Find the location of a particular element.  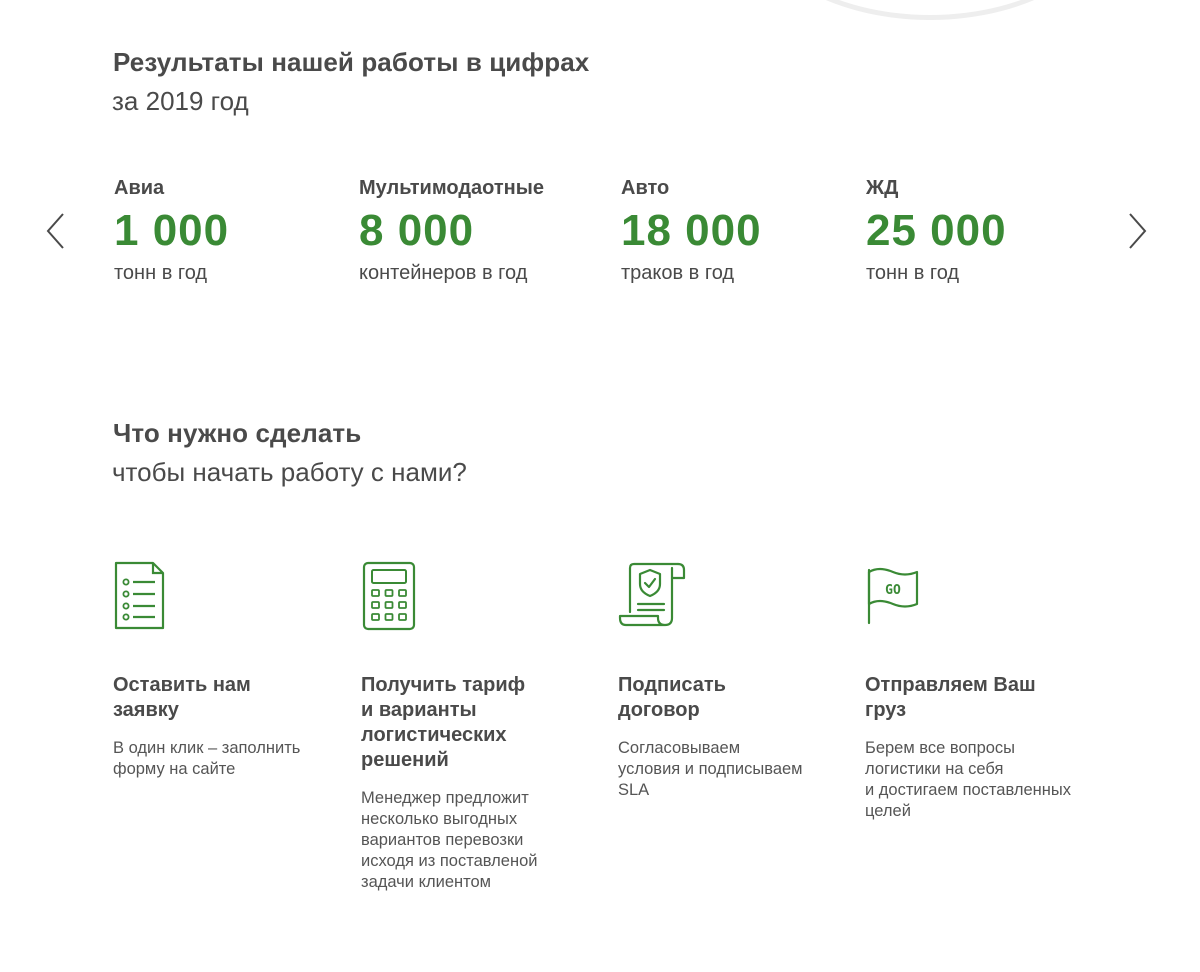

stat-item-multimodal: Мультимодаотные 8 000 контейнеров в год is located at coordinates (451, 230).